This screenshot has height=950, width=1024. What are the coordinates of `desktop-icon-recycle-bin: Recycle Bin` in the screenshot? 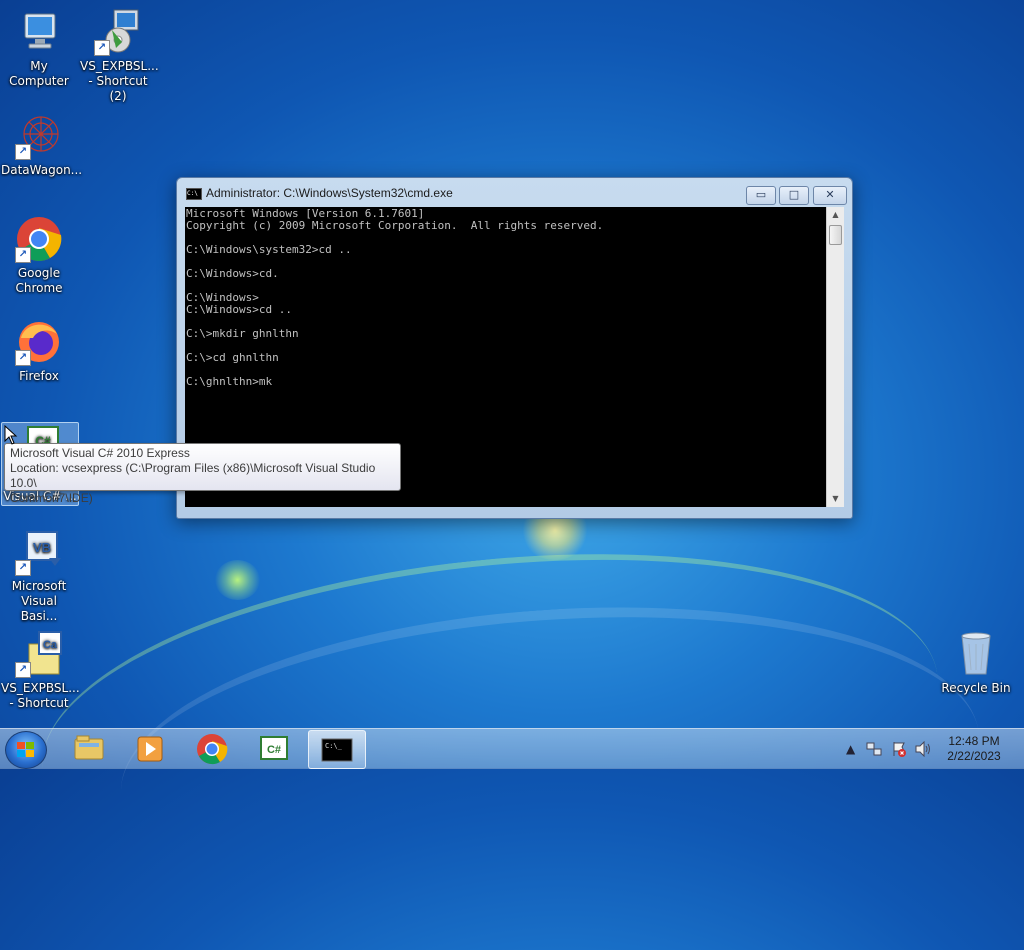 It's located at (976, 663).